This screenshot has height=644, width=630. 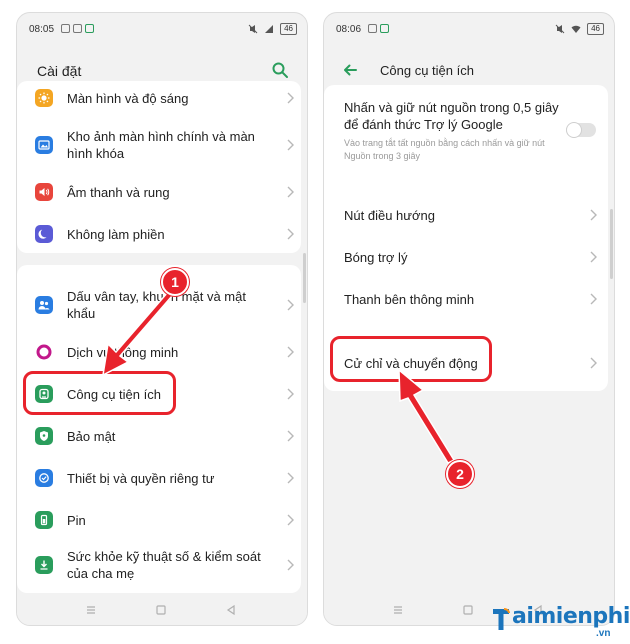 I want to click on step-badge-1: 1, so click(x=175, y=282).